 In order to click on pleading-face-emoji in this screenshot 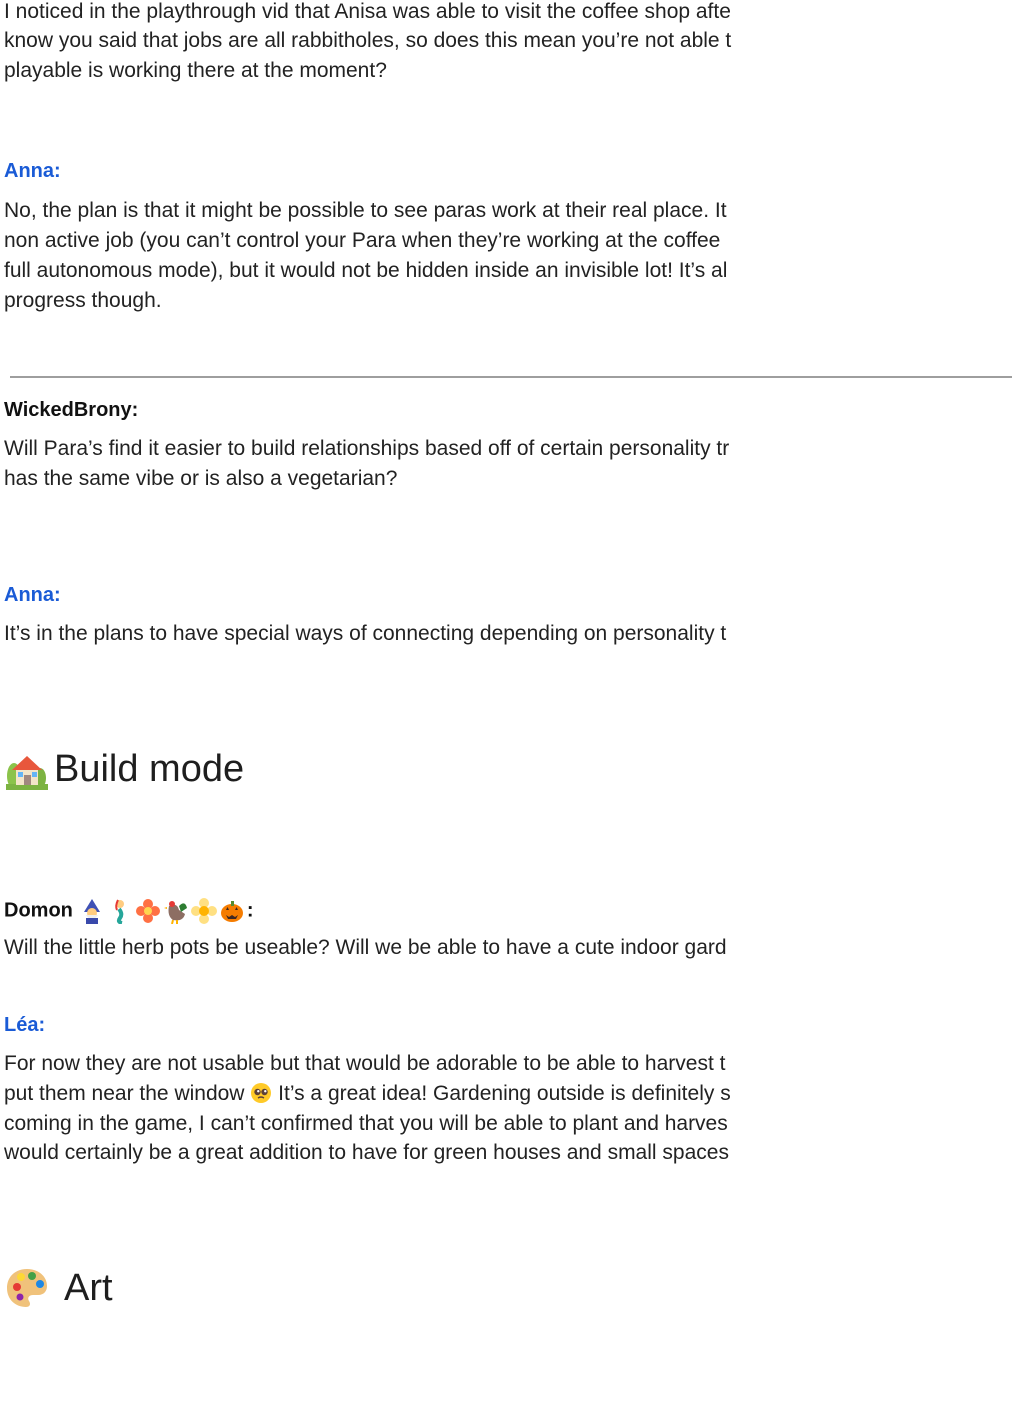, I will do `click(261, 1093)`.